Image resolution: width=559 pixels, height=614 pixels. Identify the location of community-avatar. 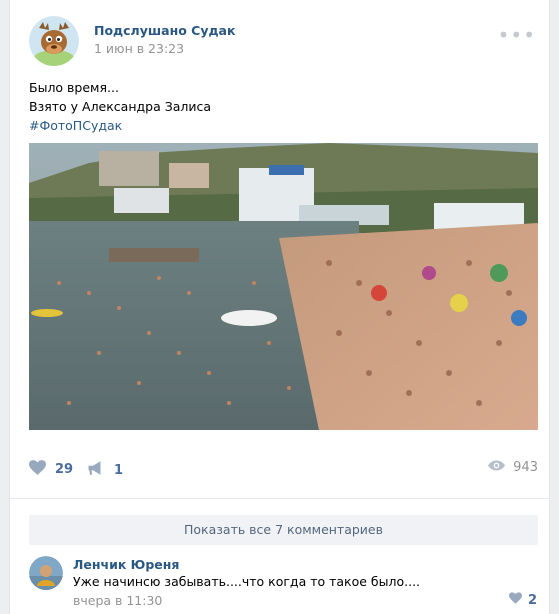
(54, 41).